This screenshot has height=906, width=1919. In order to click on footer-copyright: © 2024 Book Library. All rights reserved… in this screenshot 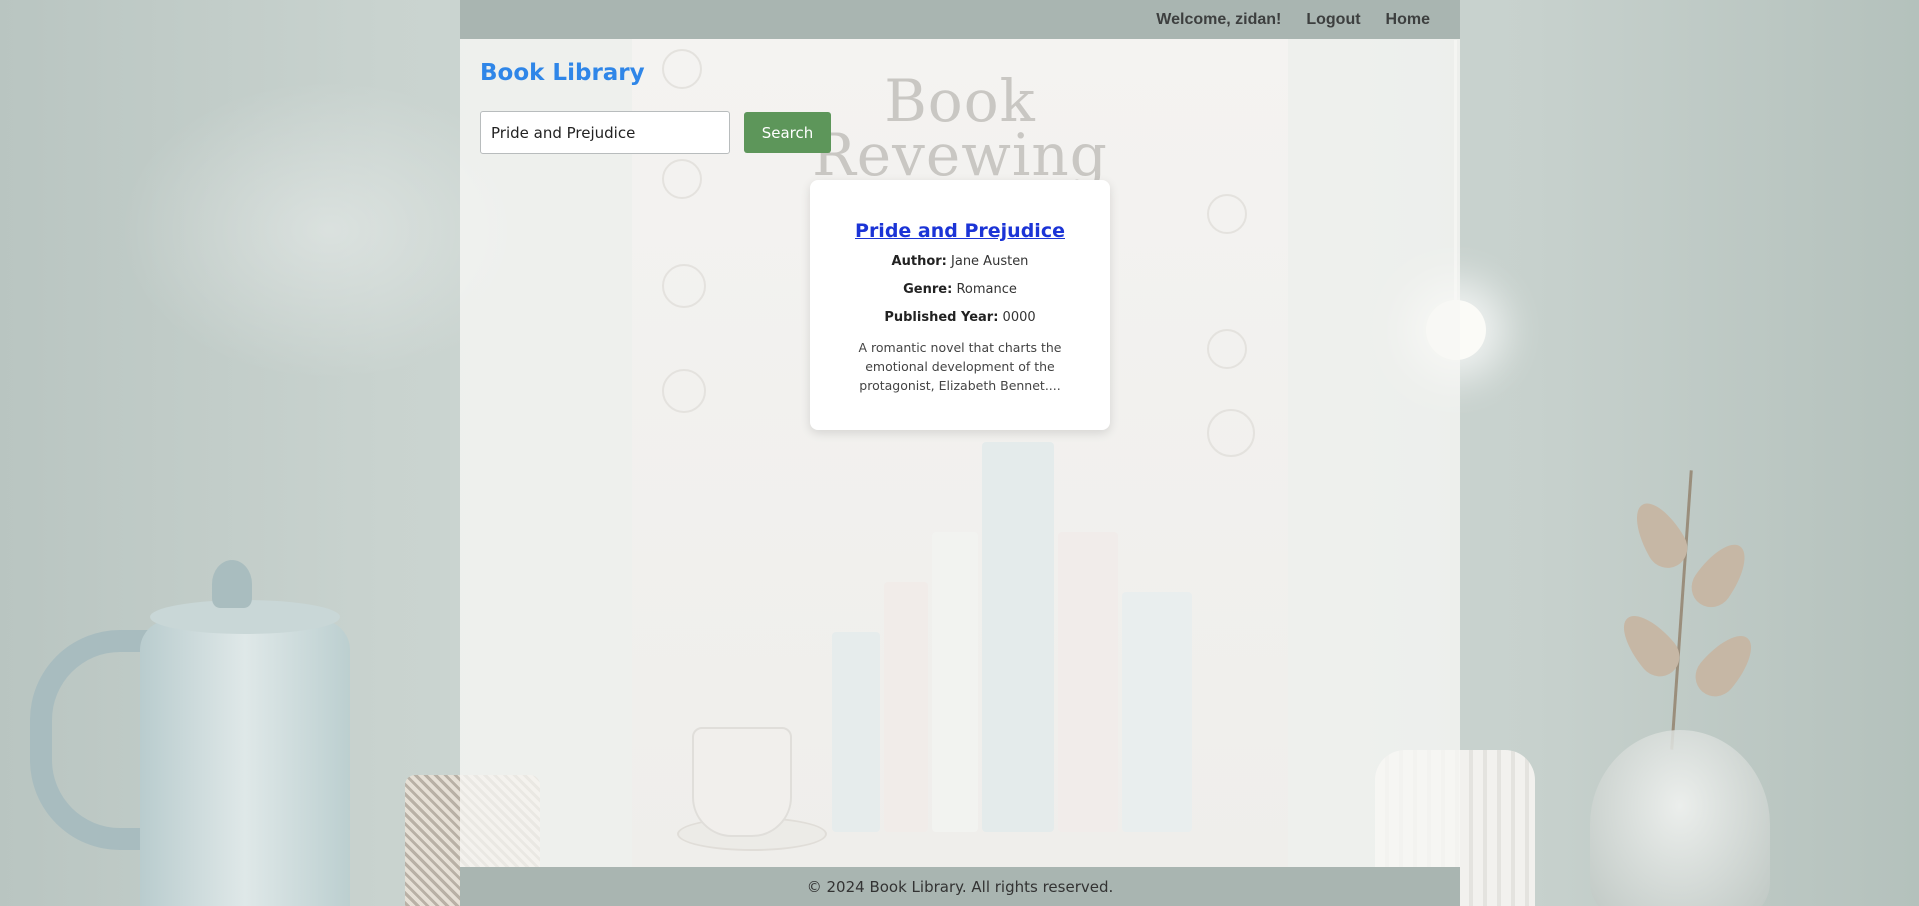, I will do `click(960, 886)`.